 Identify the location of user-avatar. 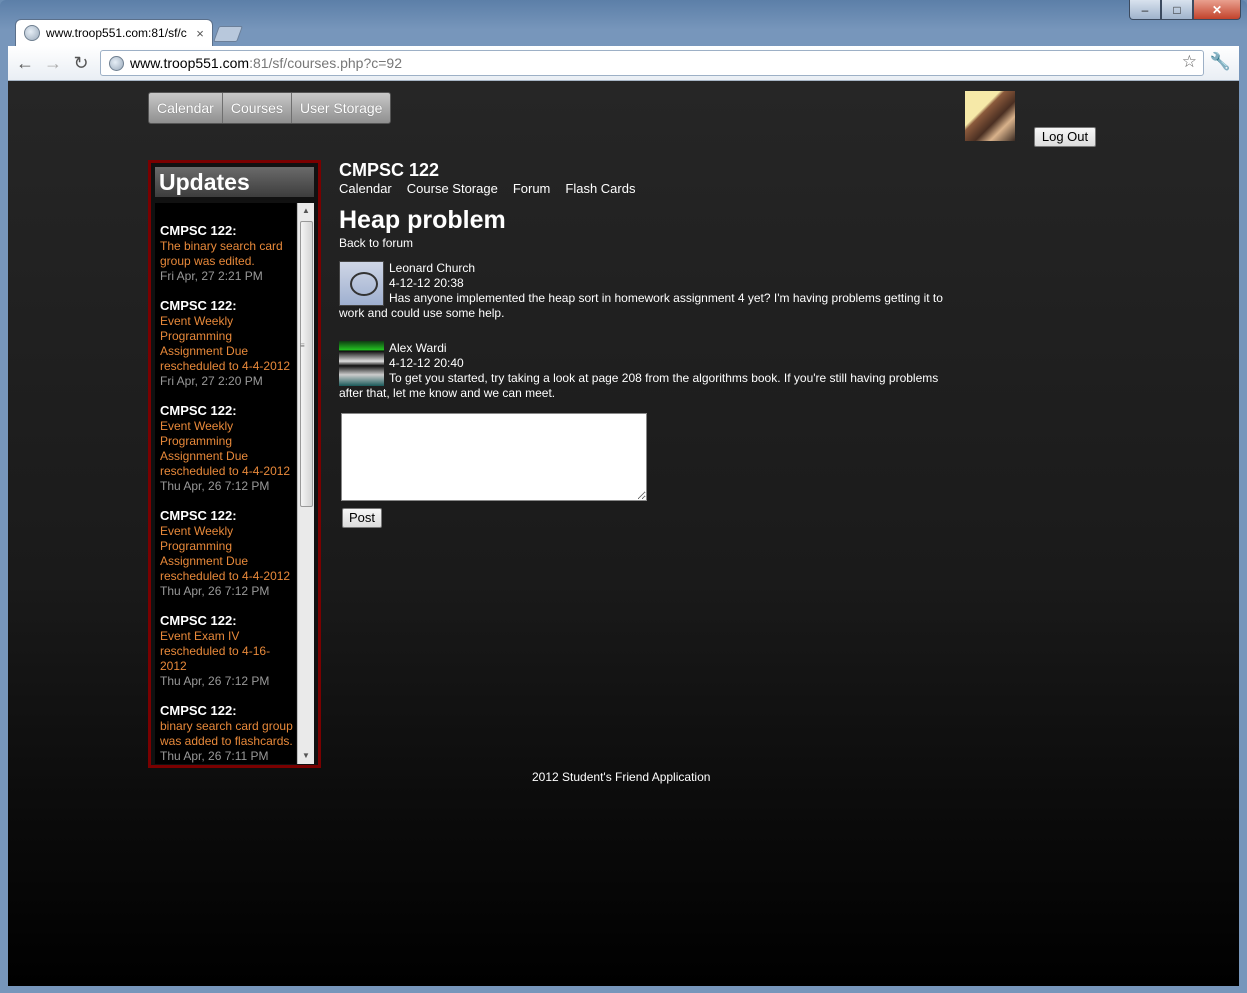
(990, 116).